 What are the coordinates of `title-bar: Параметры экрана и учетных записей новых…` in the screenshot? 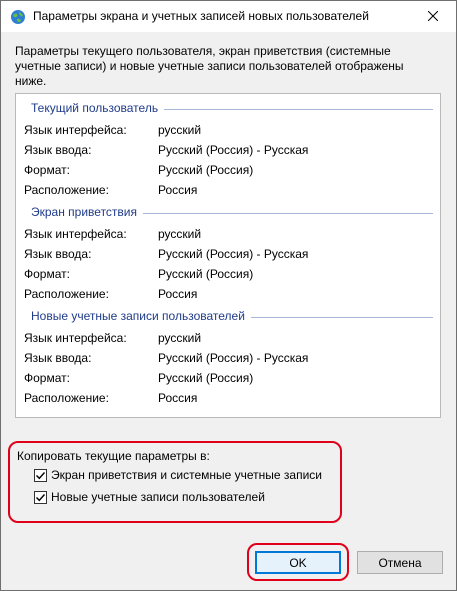 It's located at (228, 16).